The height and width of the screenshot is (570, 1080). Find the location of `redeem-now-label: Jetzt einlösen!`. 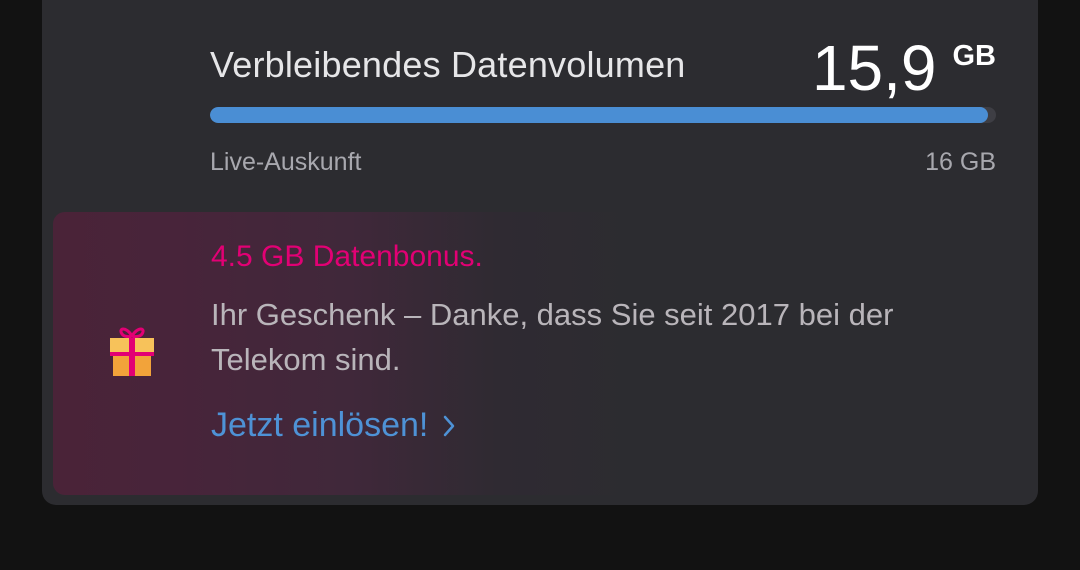

redeem-now-label: Jetzt einlösen! is located at coordinates (320, 425).